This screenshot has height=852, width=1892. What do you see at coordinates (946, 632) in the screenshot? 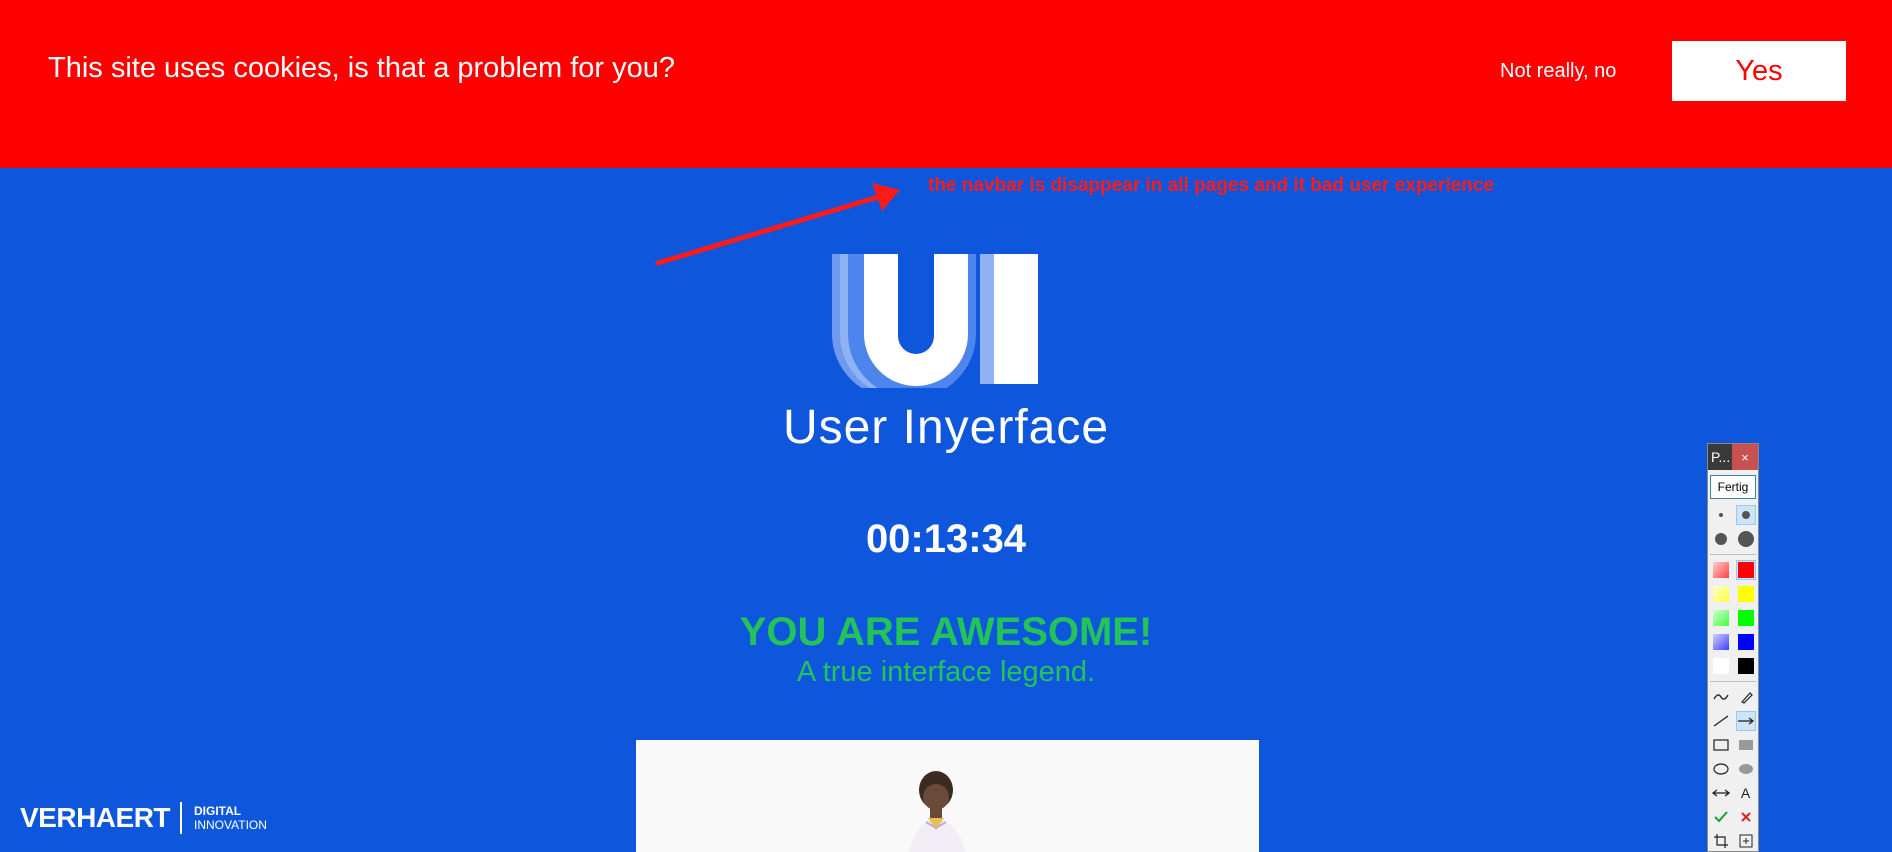
I see `result-headline: YOU ARE AWESOME!` at bounding box center [946, 632].